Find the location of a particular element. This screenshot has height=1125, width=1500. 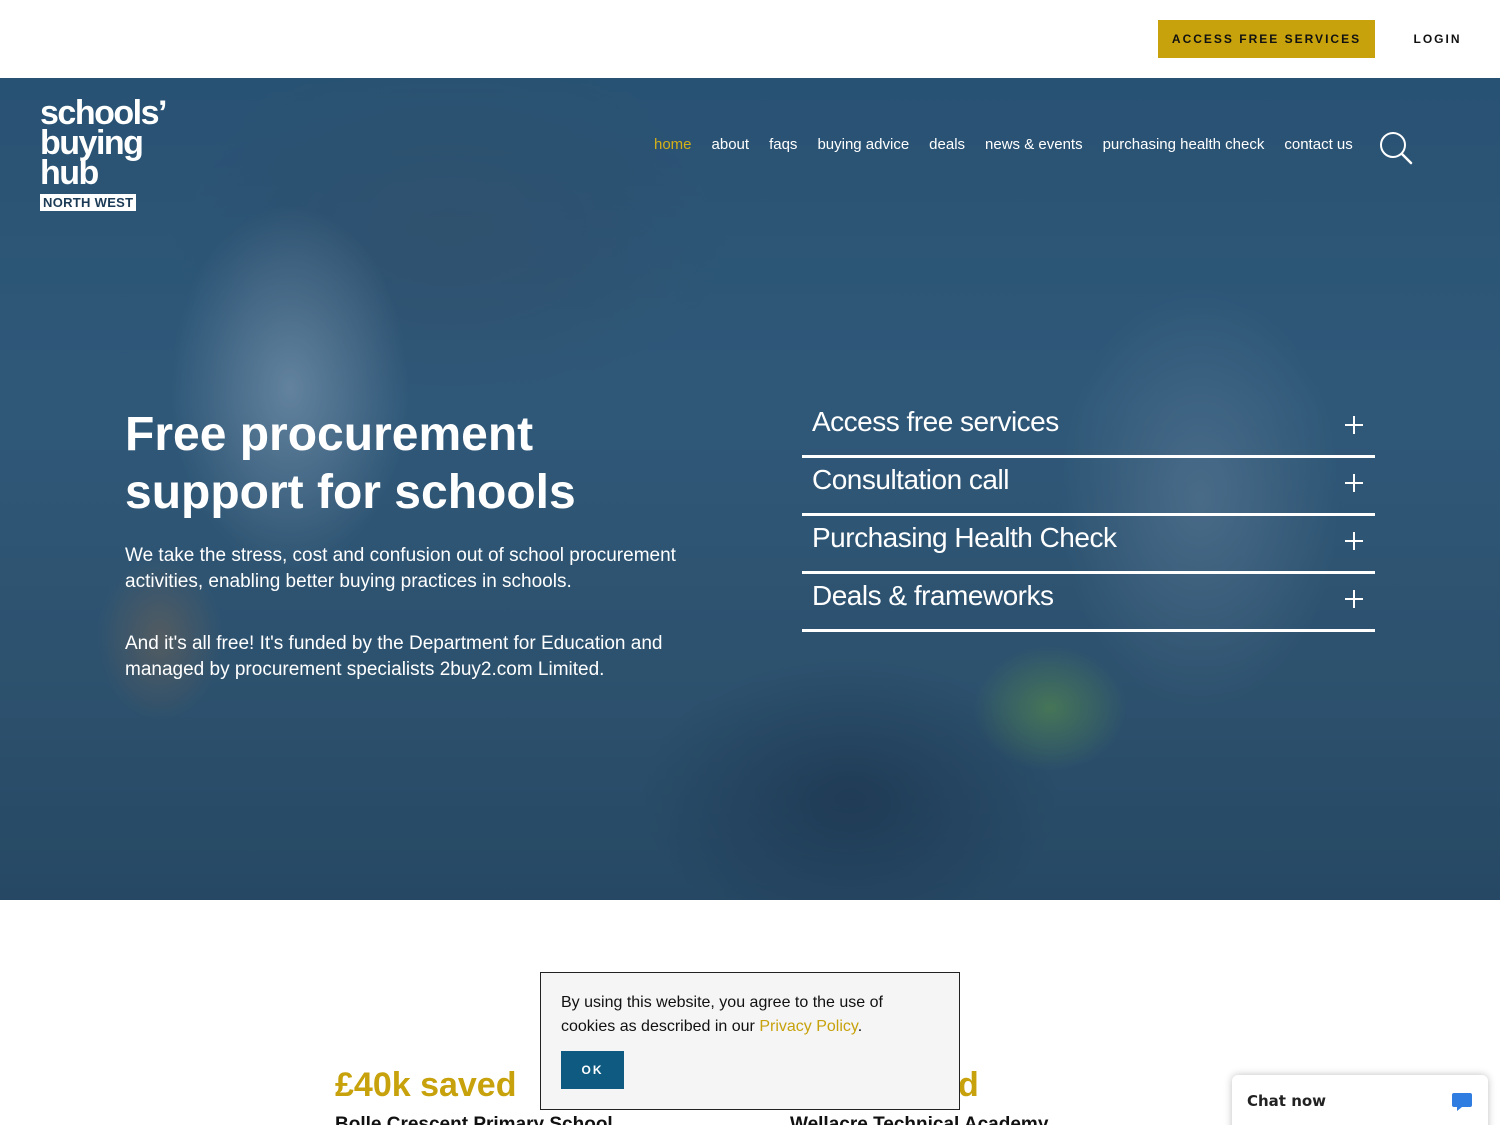

top-bar: ACCESS FREE SERVICES LOGIN is located at coordinates (750, 39).